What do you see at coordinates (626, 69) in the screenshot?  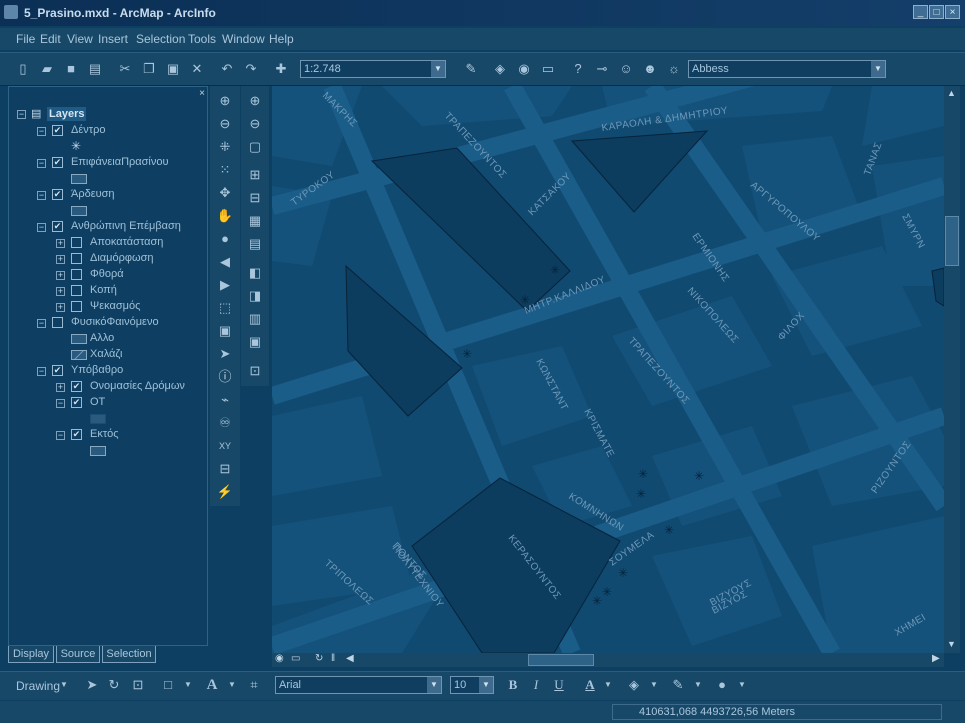 I see `hyperlink-icon: ☺` at bounding box center [626, 69].